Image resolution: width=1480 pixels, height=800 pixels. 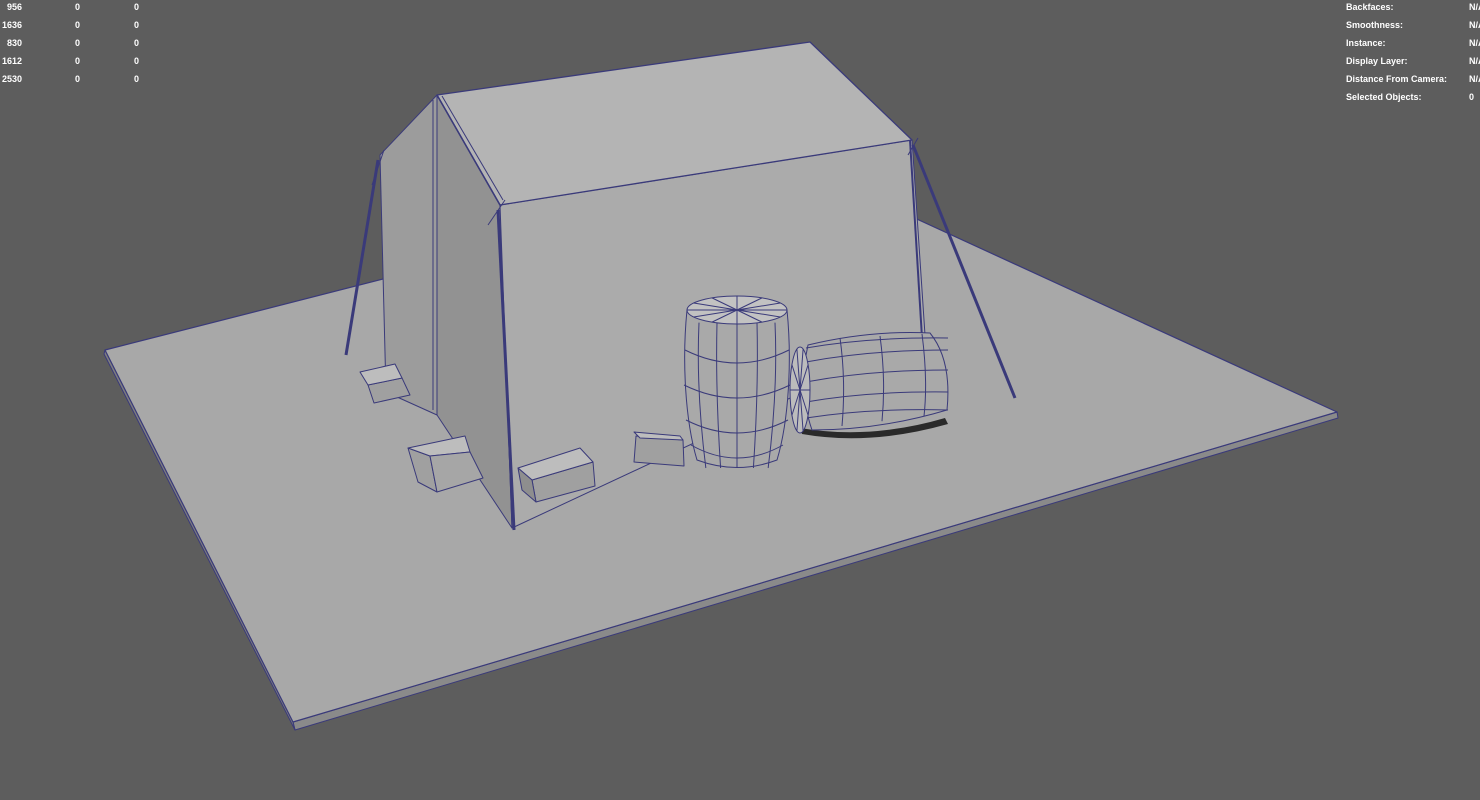 I want to click on poly-count-row: 2530 0 0, so click(x=80, y=79).